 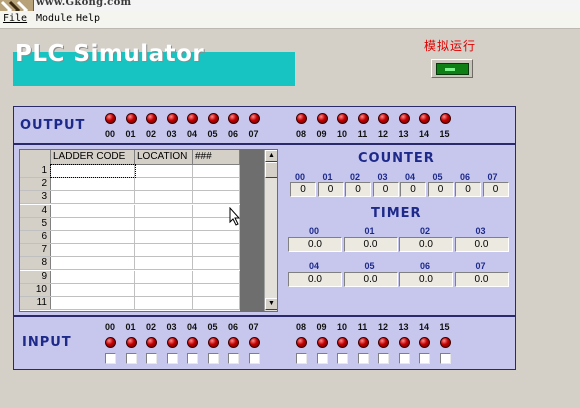 I want to click on grid-col-hash: ###, so click(x=216, y=157).